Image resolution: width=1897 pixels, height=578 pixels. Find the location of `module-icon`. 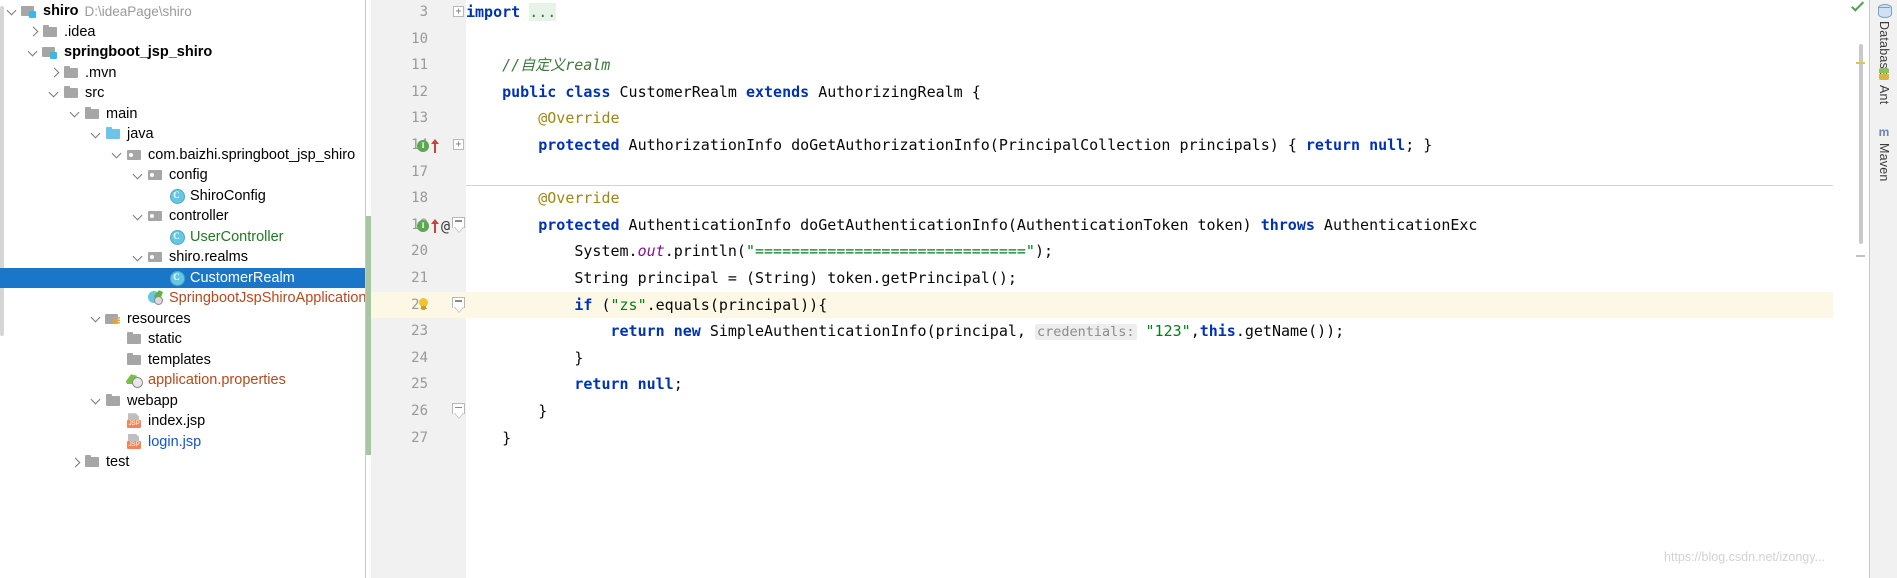

module-icon is located at coordinates (50, 52).